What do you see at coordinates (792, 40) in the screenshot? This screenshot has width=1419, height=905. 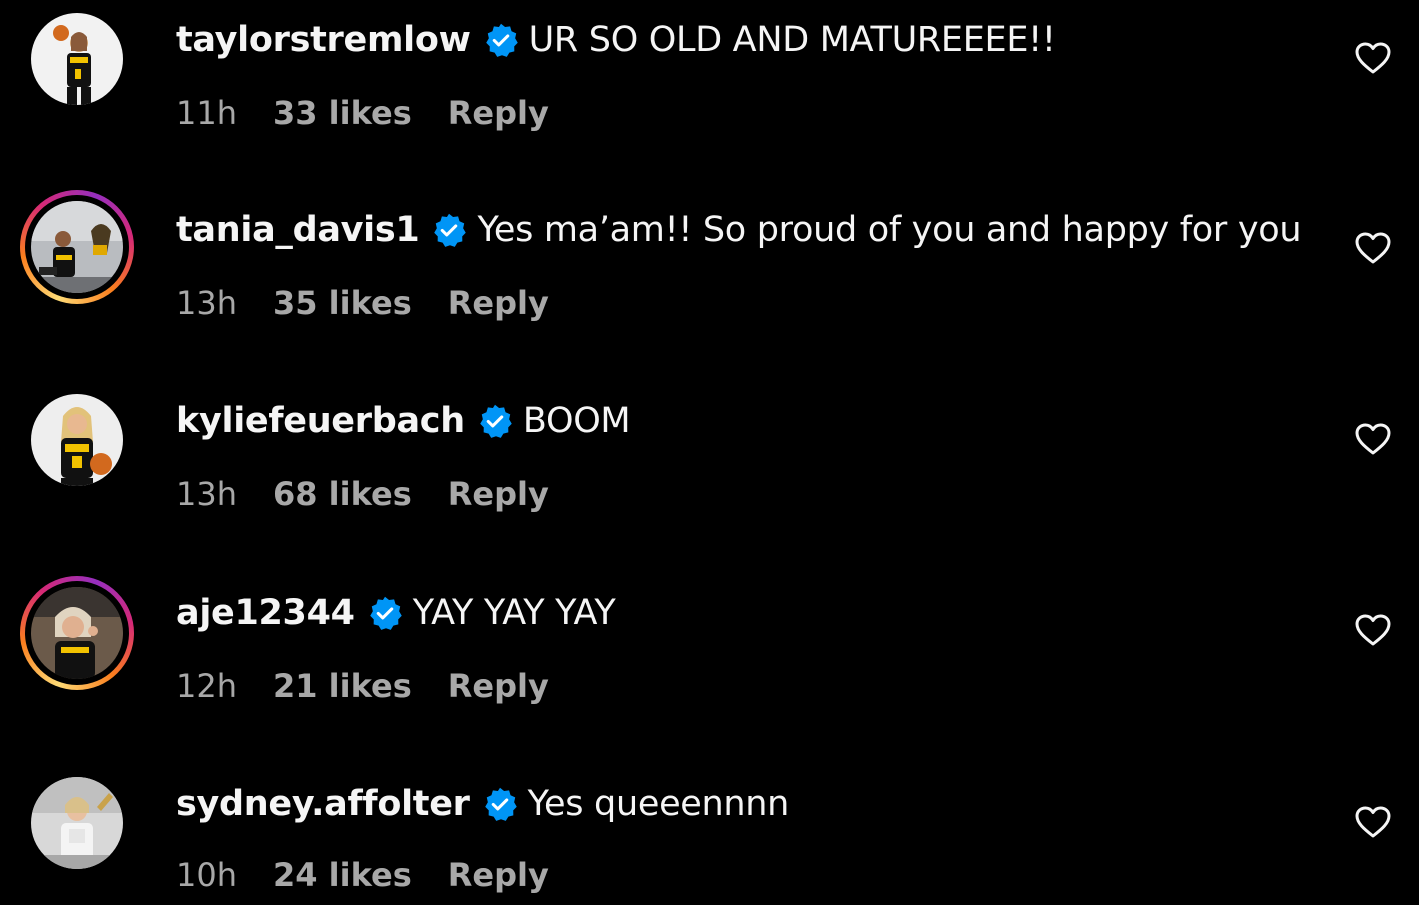 I see `comment-text: UR SO OLD AND MATUREEEE!!` at bounding box center [792, 40].